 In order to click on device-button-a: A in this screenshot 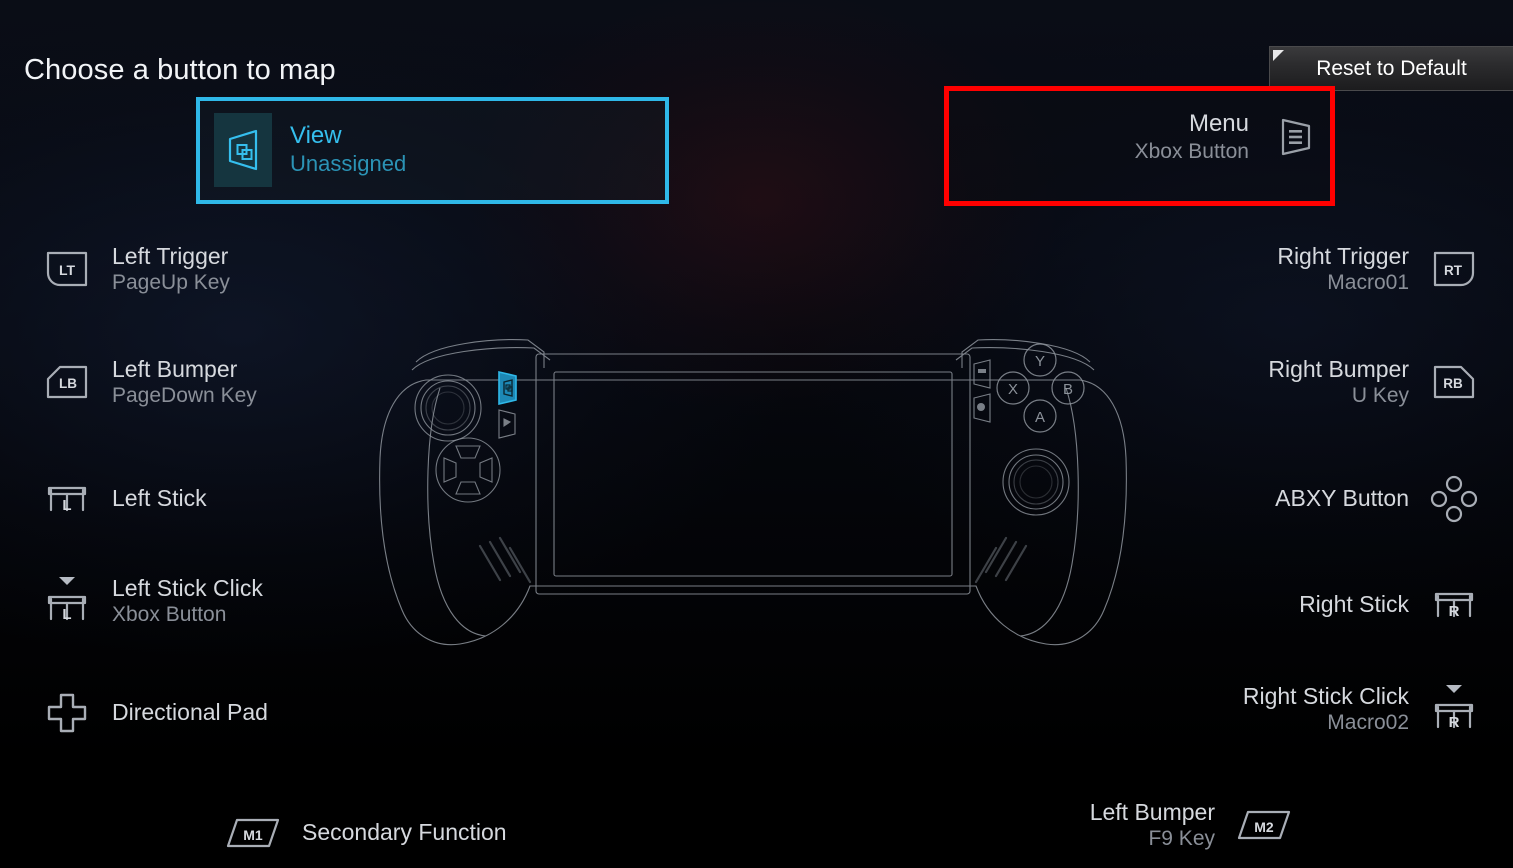, I will do `click(1040, 417)`.